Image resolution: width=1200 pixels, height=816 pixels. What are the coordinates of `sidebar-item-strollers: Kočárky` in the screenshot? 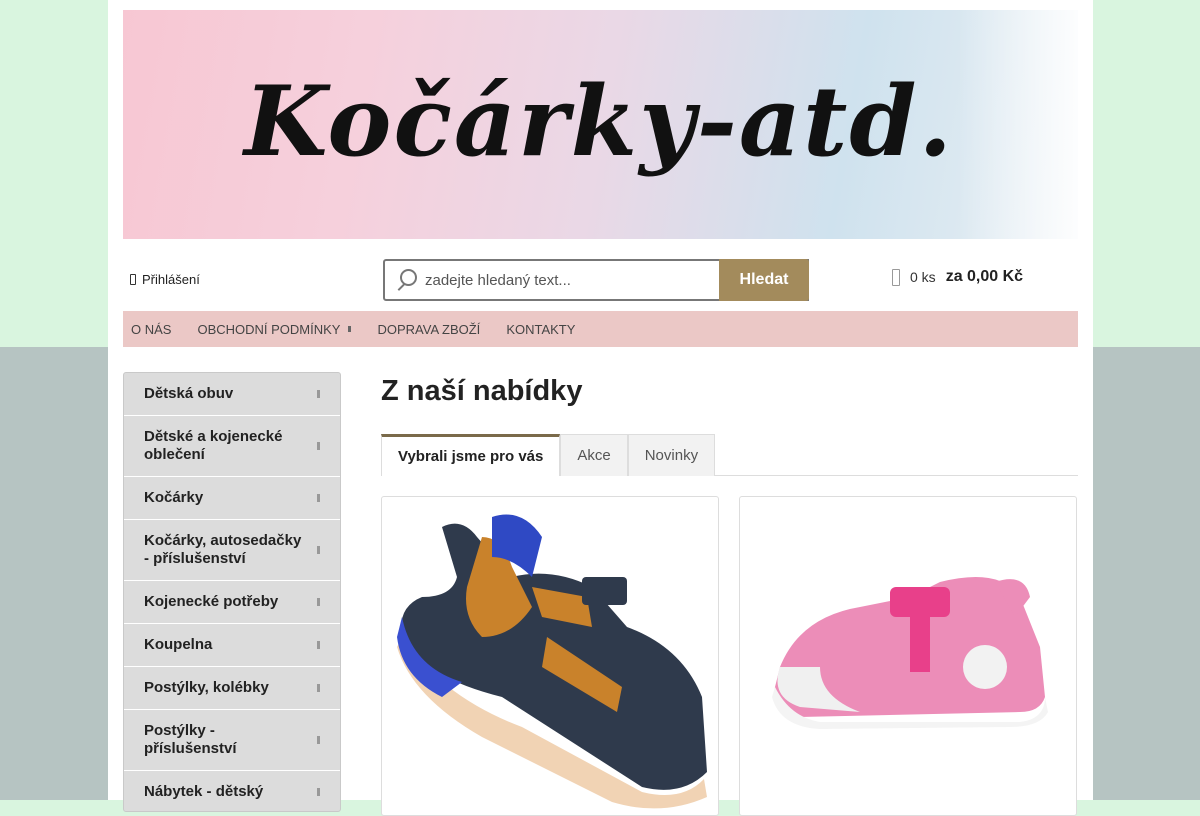 It's located at (232, 498).